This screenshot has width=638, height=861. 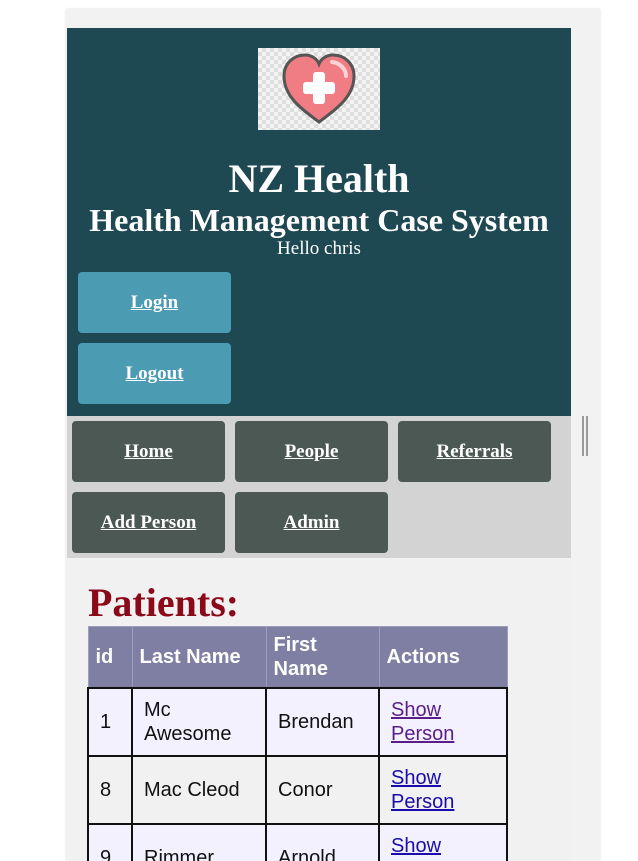 What do you see at coordinates (319, 178) in the screenshot?
I see `site-title: NZ Health` at bounding box center [319, 178].